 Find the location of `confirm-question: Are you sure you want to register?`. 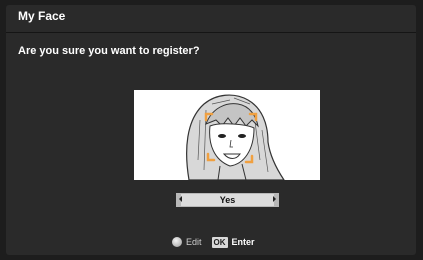

confirm-question: Are you sure you want to register? is located at coordinates (109, 51).